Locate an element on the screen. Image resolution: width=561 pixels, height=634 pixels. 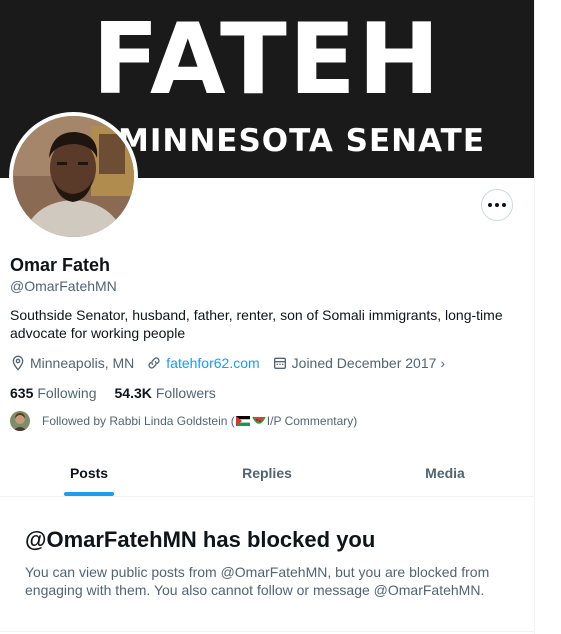
followers-link: 54.3K Followers is located at coordinates (165, 393).